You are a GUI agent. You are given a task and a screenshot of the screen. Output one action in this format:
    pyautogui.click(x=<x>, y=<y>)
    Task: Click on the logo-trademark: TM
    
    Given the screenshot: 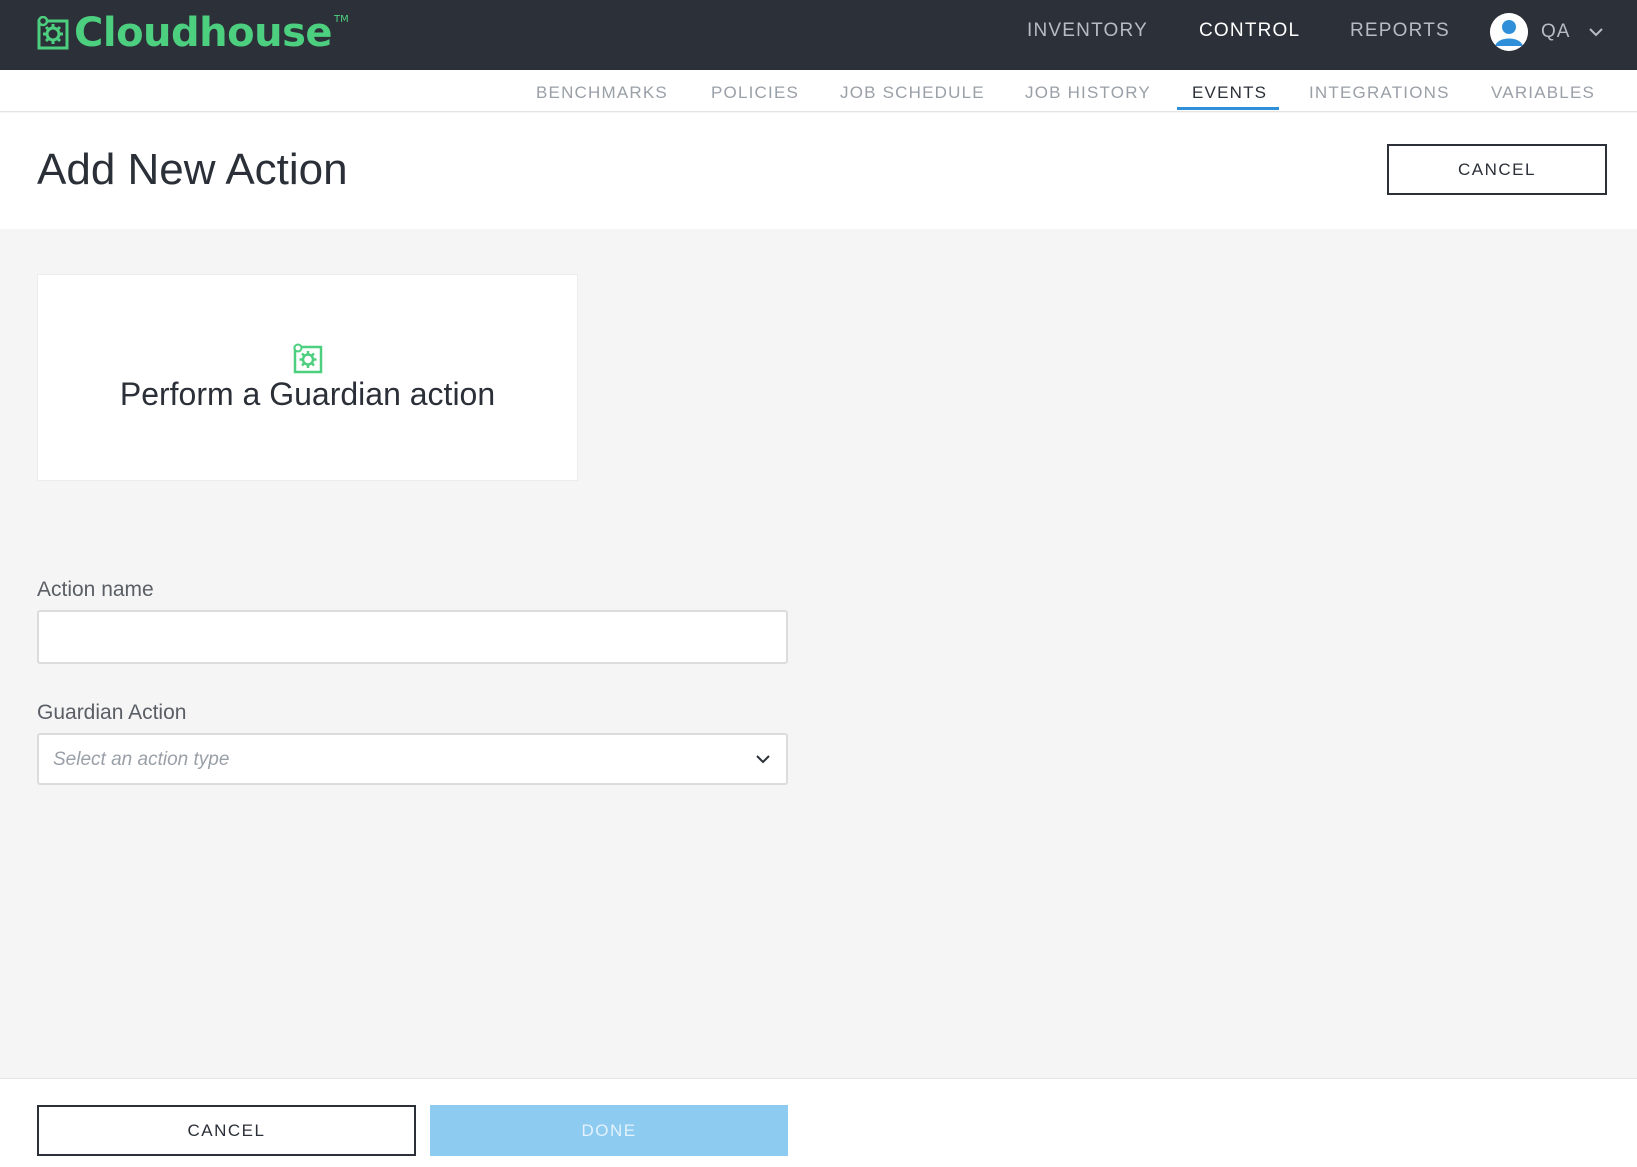 What is the action you would take?
    pyautogui.click(x=341, y=19)
    